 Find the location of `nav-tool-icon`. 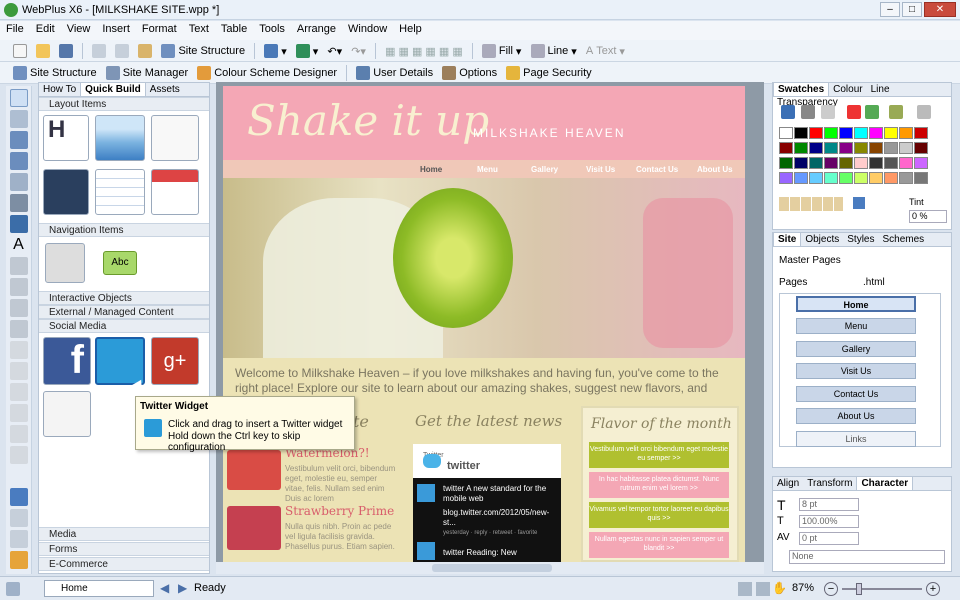

nav-tool-icon is located at coordinates (18, 434).